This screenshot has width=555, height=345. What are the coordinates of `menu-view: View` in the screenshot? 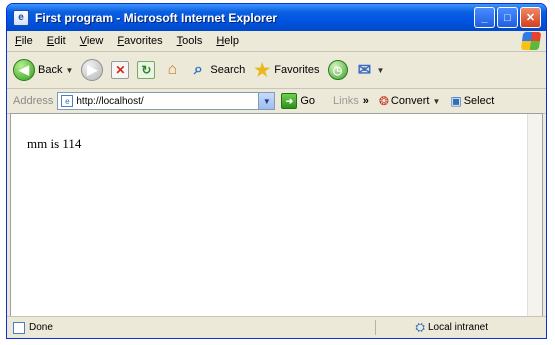 It's located at (92, 41).